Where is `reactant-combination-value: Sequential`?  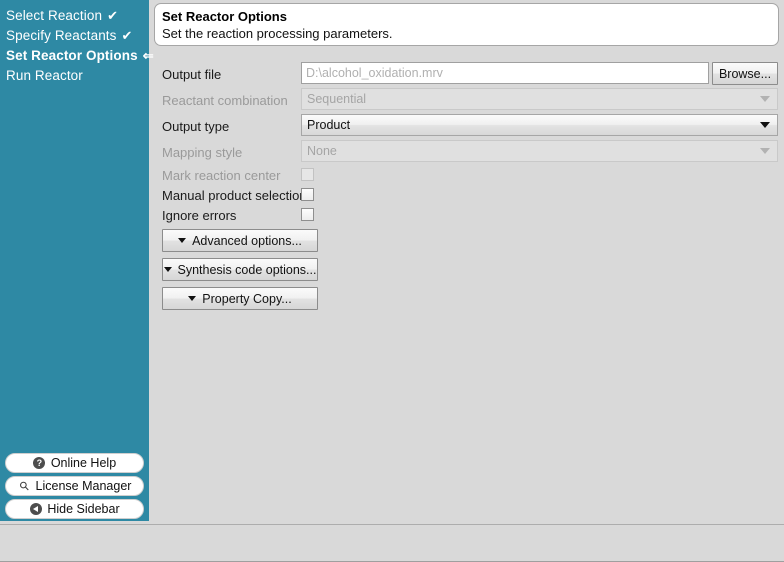
reactant-combination-value: Sequential is located at coordinates (337, 99).